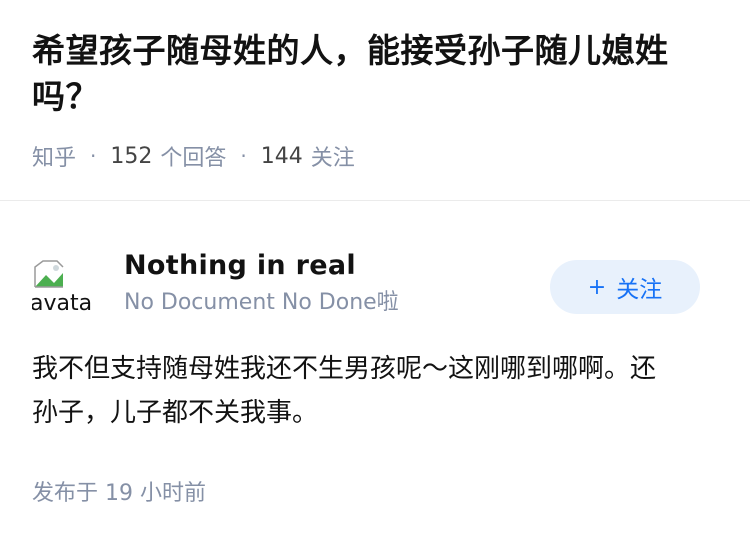  I want to click on source-label: 知乎, so click(54, 156).